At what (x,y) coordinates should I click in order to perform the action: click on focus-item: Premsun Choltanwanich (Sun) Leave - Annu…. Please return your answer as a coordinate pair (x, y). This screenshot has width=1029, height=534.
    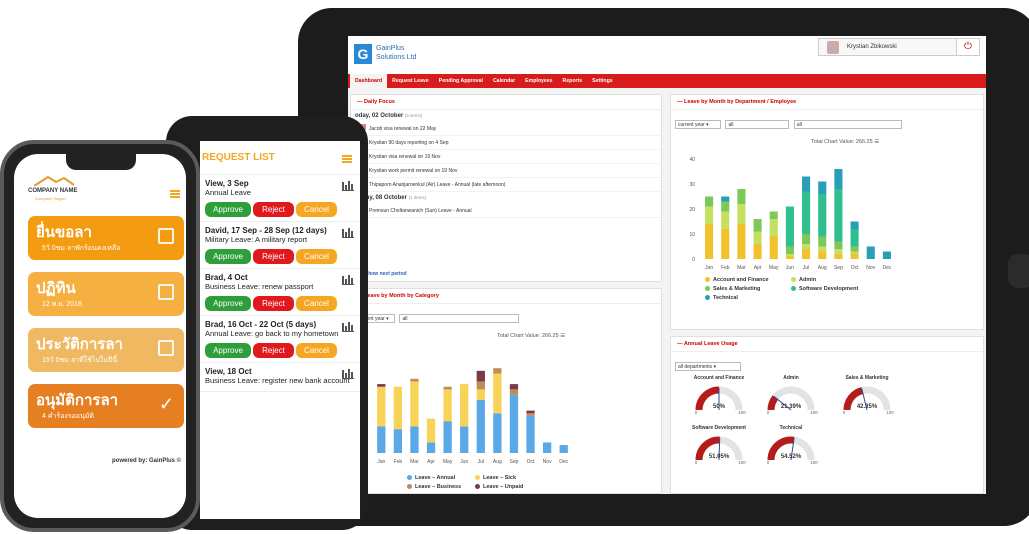
    Looking at the image, I should click on (510, 211).